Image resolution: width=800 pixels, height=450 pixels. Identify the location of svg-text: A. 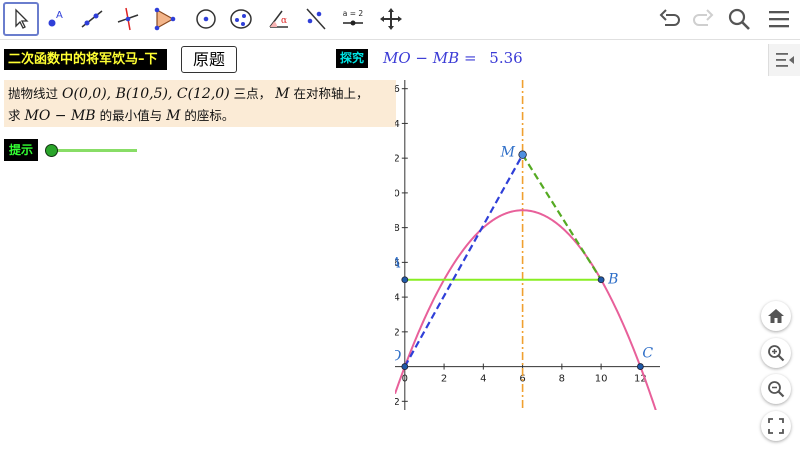
(59, 15).